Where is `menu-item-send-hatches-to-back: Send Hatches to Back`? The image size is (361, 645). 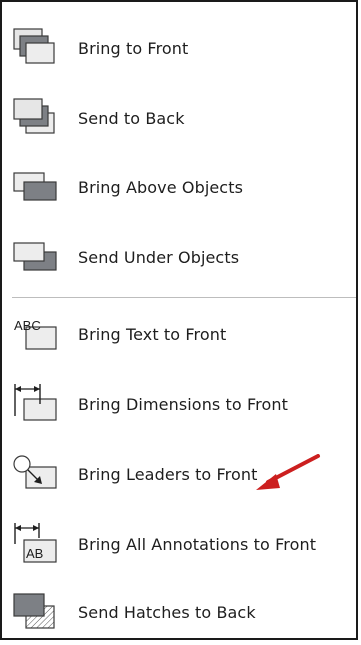
menu-item-send-hatches-to-back: Send Hatches to Back is located at coordinates (181, 612).